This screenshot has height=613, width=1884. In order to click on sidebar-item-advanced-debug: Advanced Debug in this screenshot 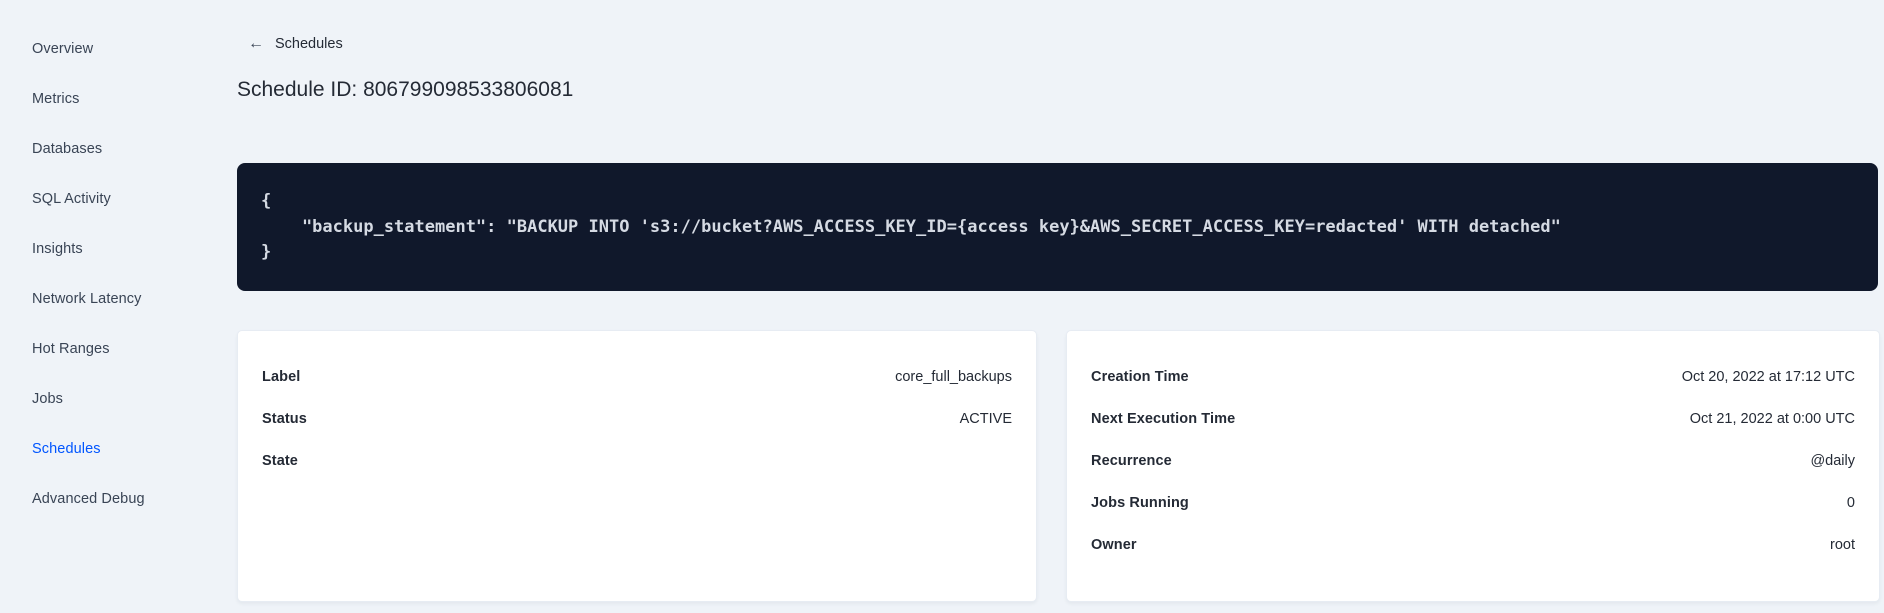, I will do `click(105, 499)`.